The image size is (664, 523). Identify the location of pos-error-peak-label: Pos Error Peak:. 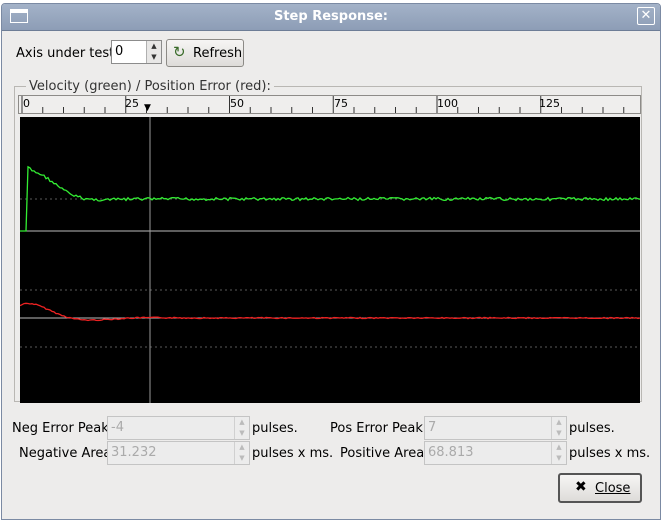
(379, 428).